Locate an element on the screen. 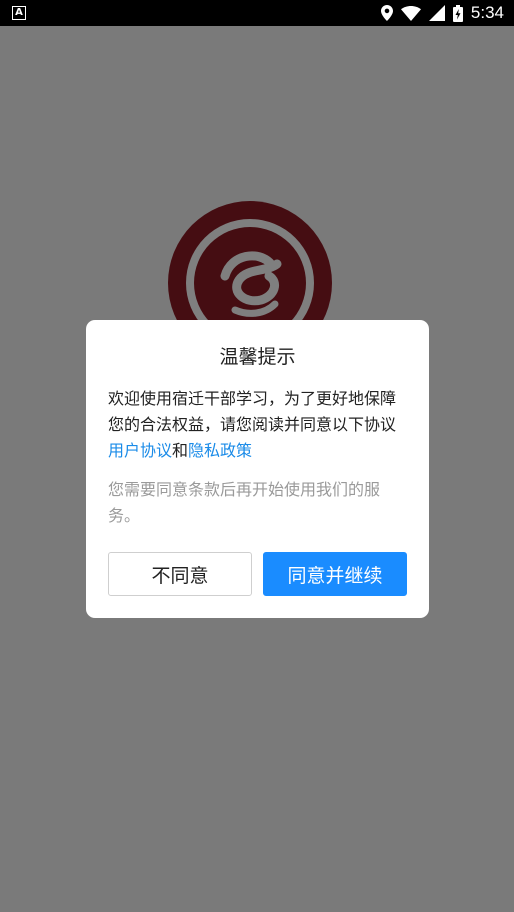  battery-charging-icon is located at coordinates (457, 13).